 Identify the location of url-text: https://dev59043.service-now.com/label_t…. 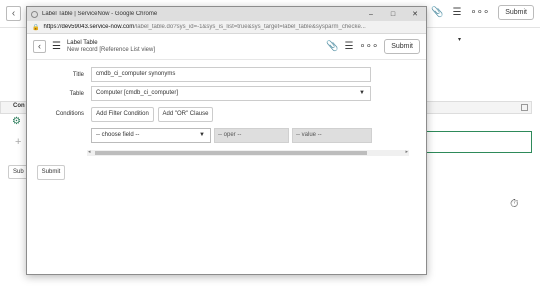
(204, 27).